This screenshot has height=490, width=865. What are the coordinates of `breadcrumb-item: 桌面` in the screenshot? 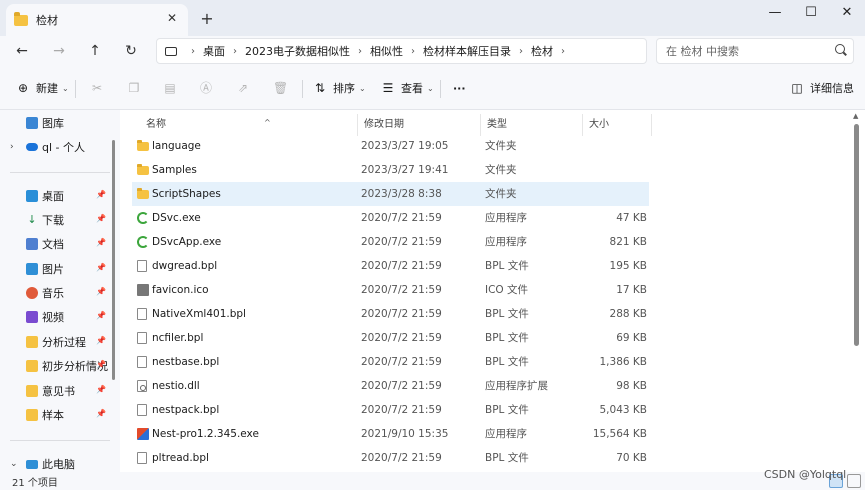 It's located at (214, 51).